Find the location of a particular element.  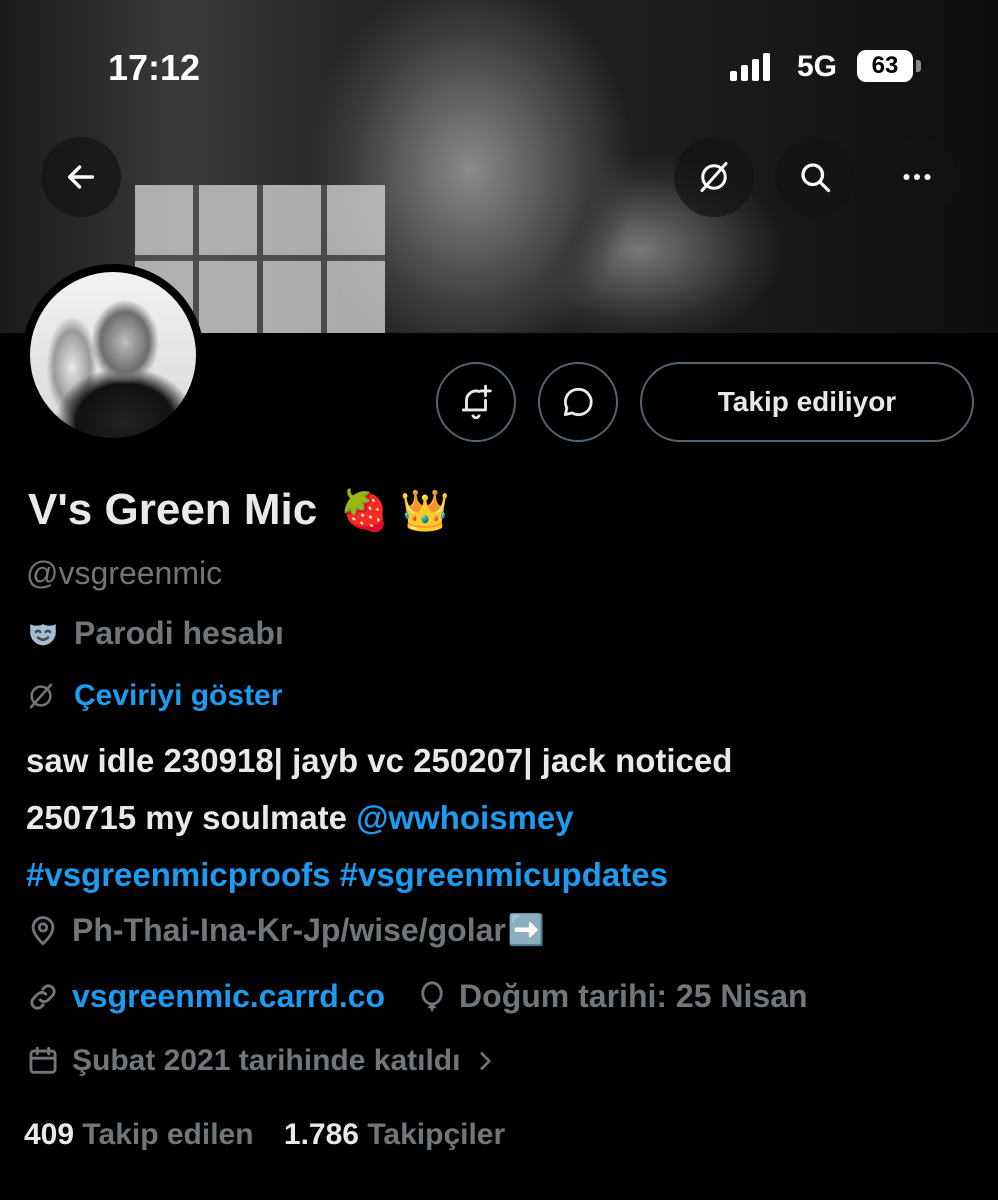

calendar-icon is located at coordinates (43, 1060).